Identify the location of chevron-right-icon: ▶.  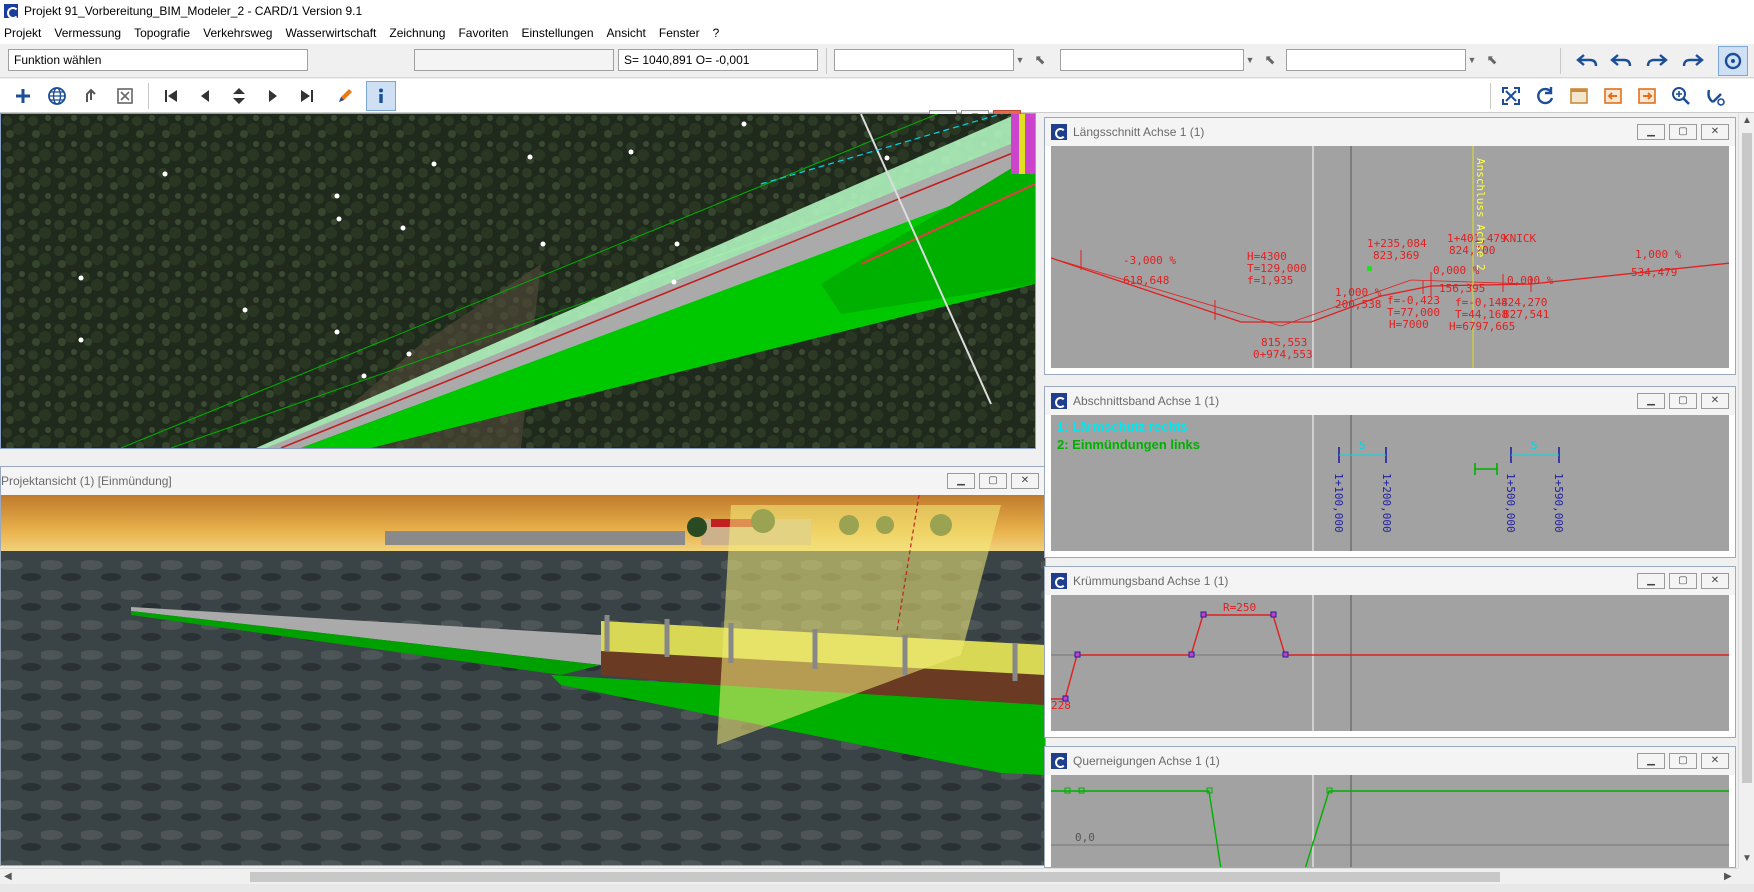
(1728, 876).